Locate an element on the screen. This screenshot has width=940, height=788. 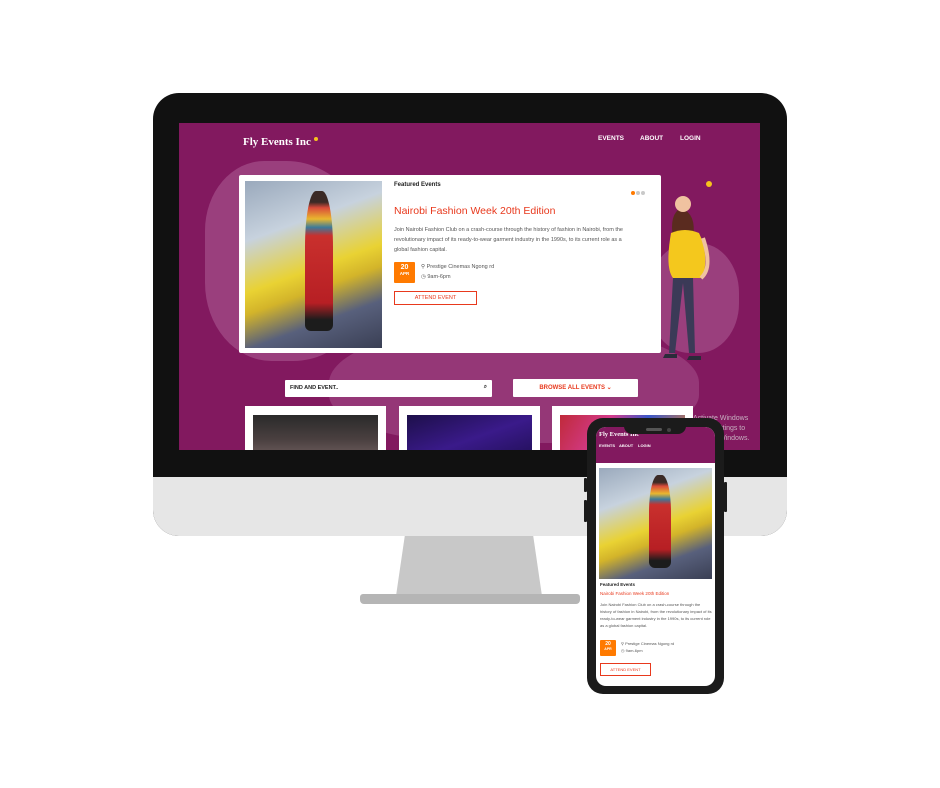
phone-speaker is located at coordinates (654, 429).